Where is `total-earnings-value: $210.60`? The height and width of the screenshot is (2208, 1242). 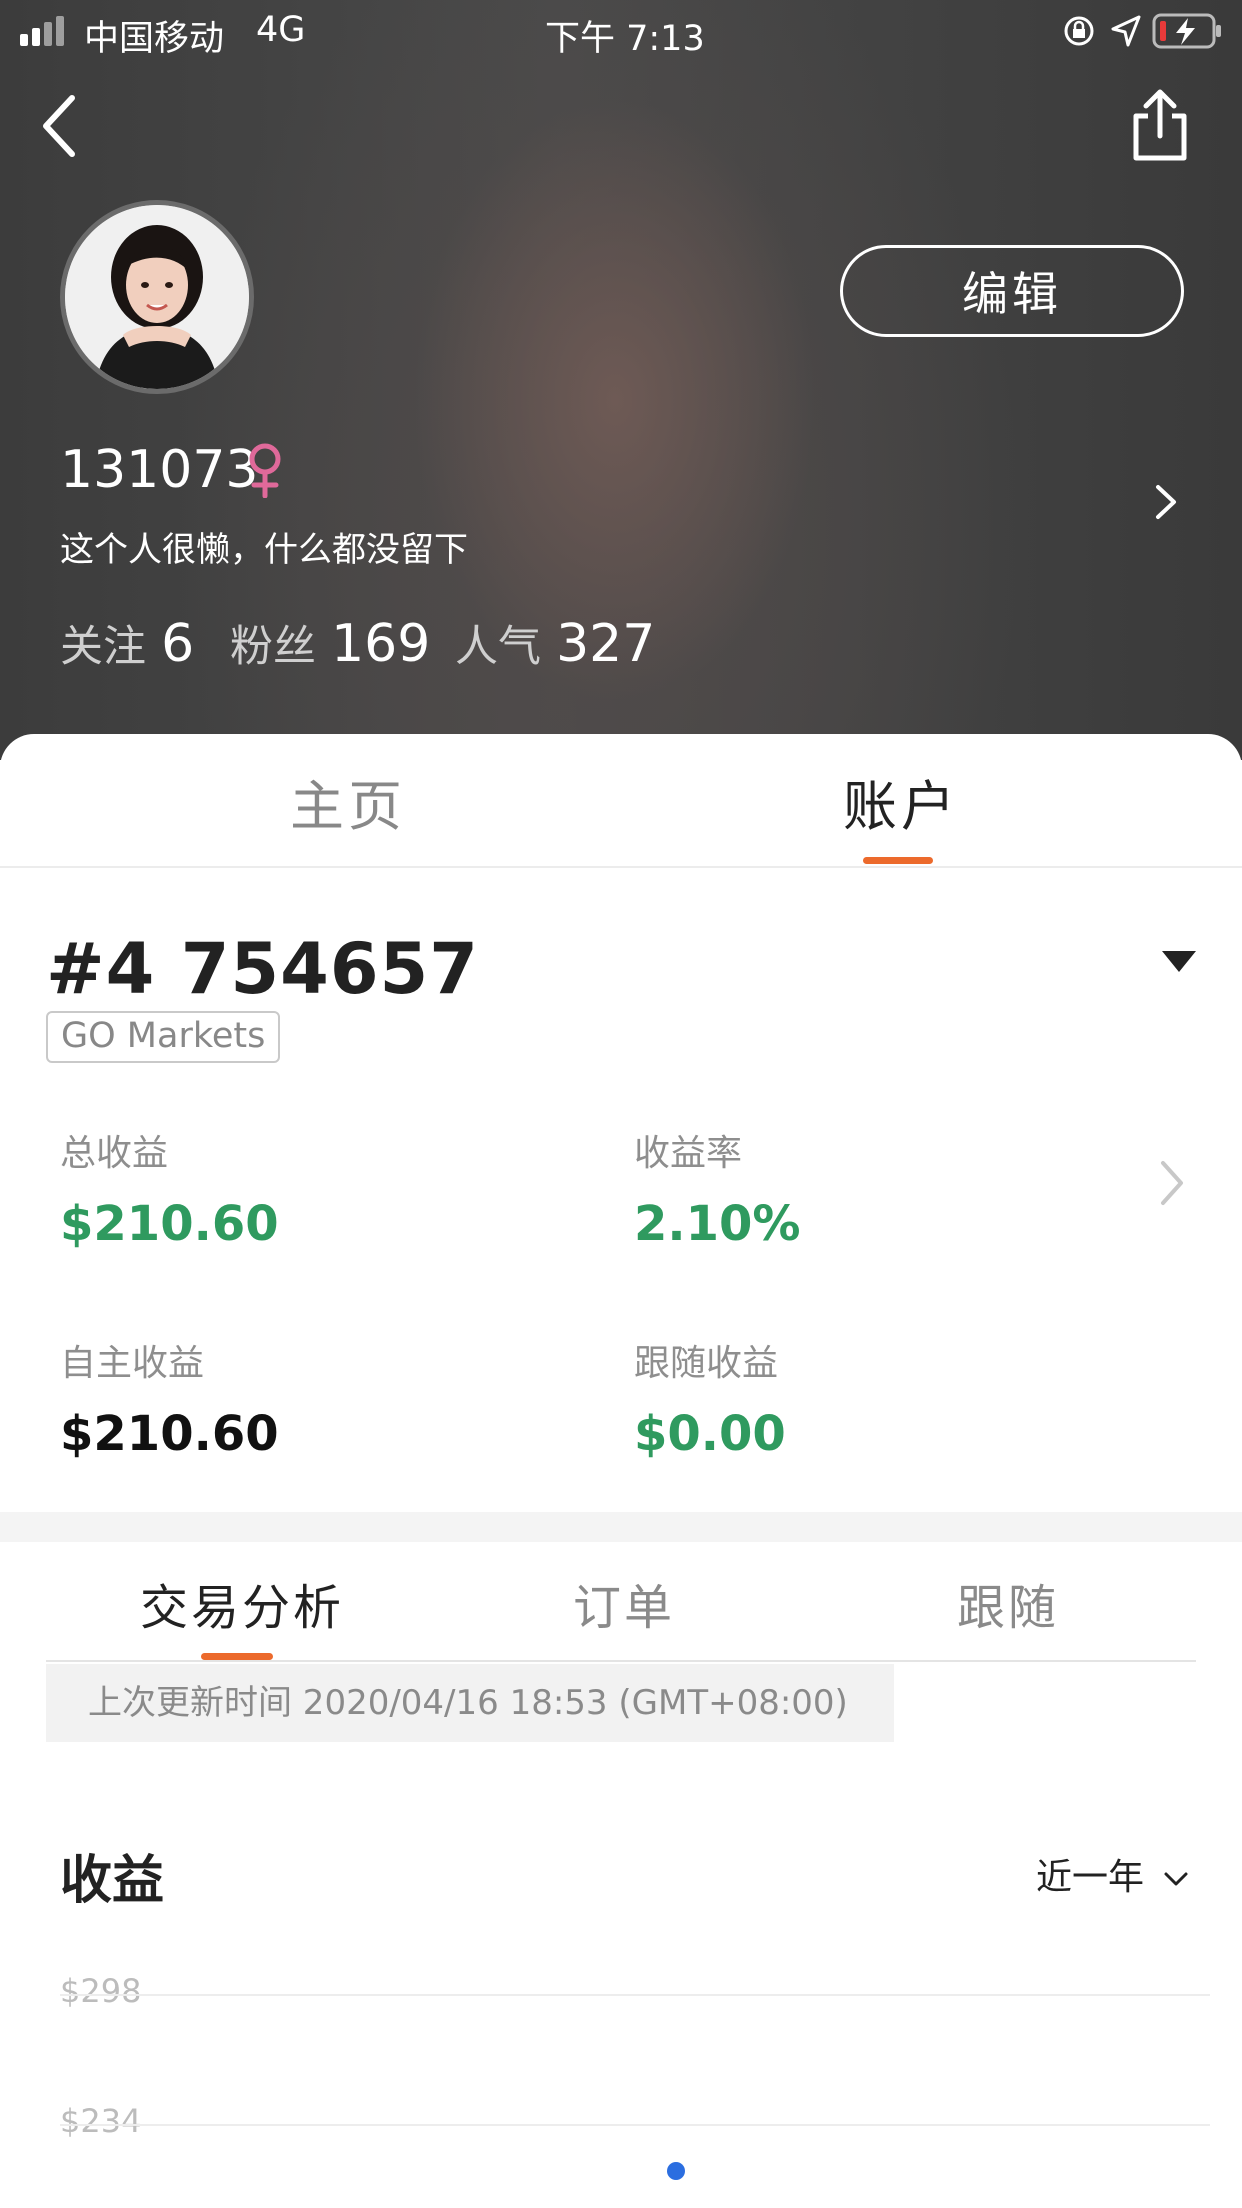 total-earnings-value: $210.60 is located at coordinates (169, 1224).